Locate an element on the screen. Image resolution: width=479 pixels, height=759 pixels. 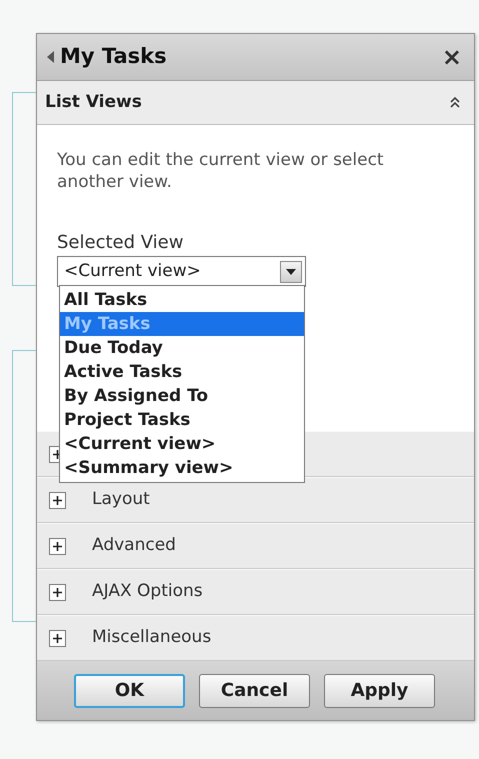
section-title: AJAX Options is located at coordinates (147, 592).